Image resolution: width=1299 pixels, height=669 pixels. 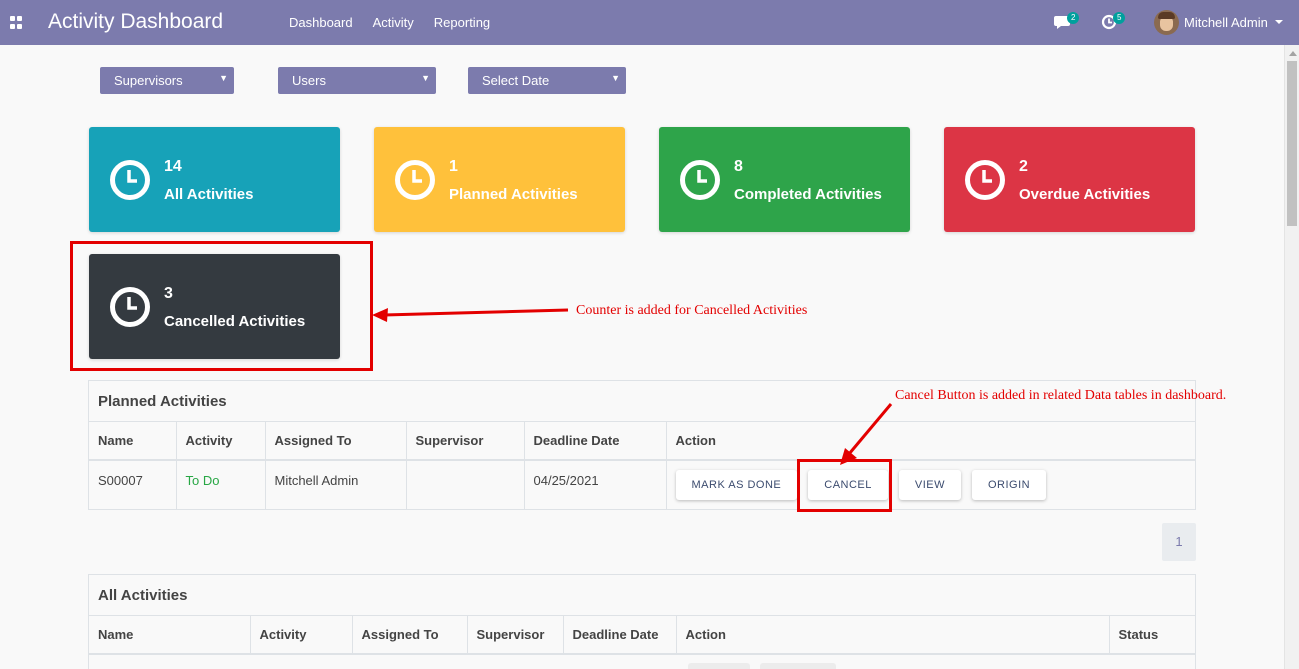 What do you see at coordinates (309, 80) in the screenshot?
I see `users-filter-label: Users` at bounding box center [309, 80].